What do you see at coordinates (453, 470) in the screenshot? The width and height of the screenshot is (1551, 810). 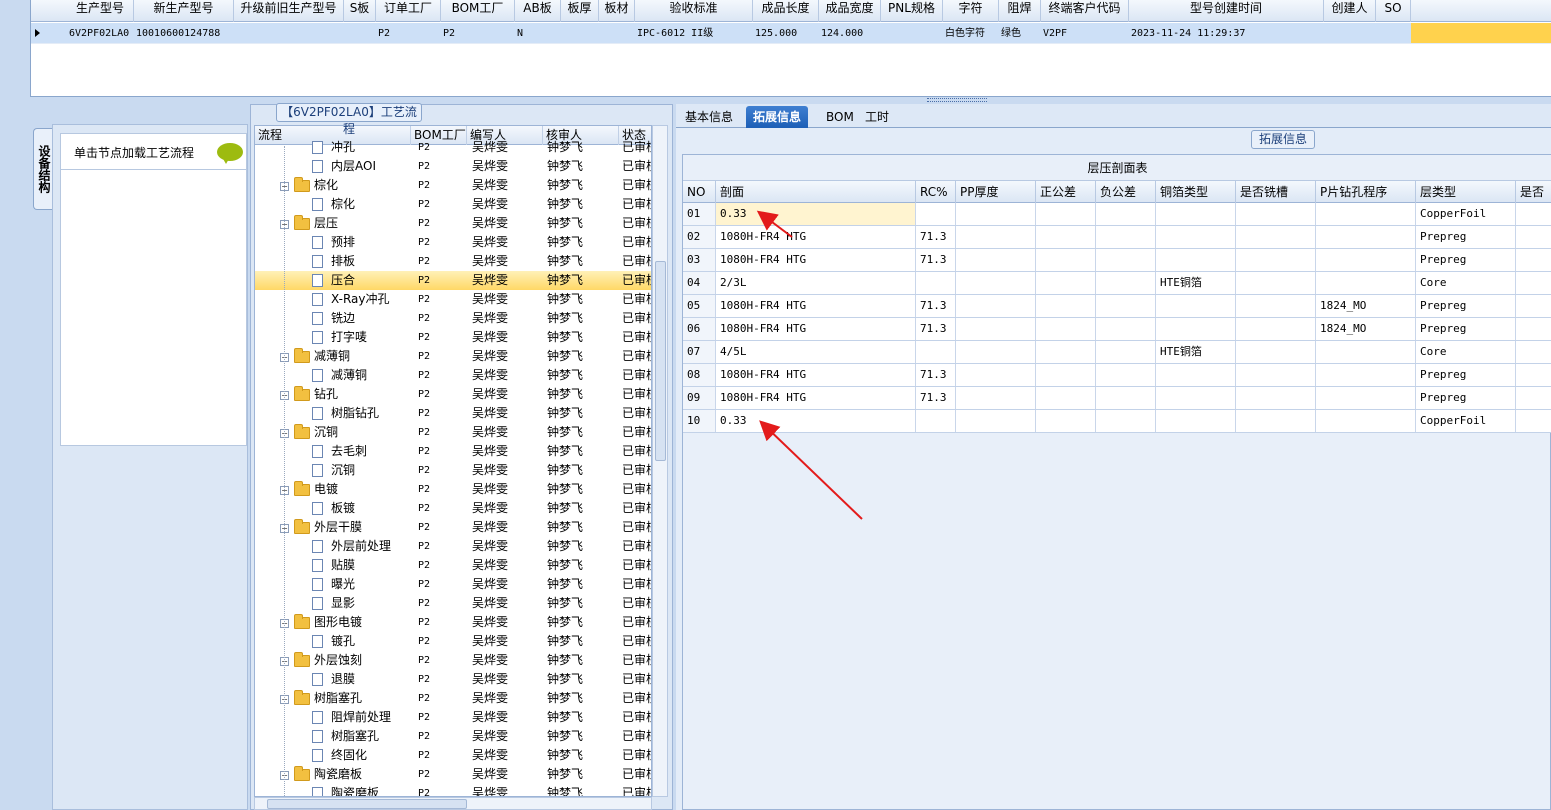 I see `process-node: 沉铜 P2 吴烨雯 钟梦飞 已审核` at bounding box center [453, 470].